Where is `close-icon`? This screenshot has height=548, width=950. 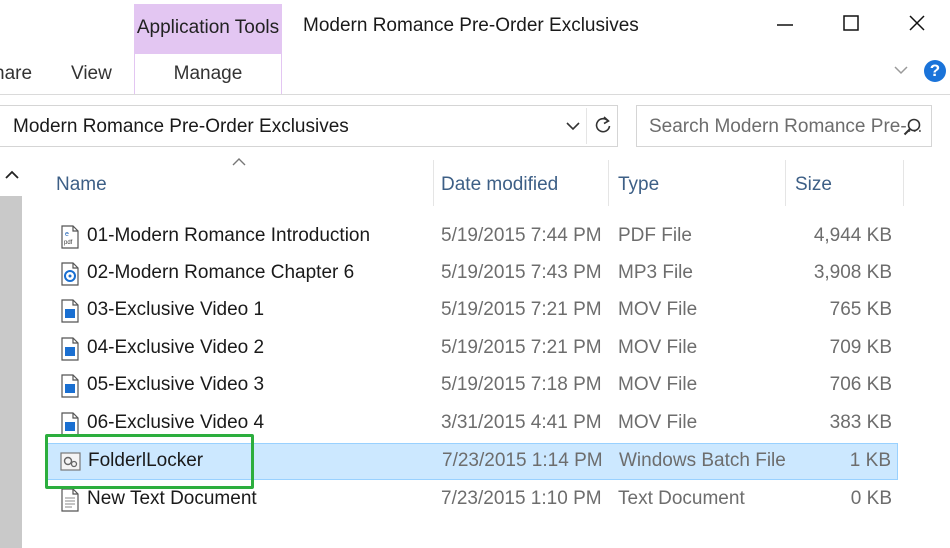 close-icon is located at coordinates (917, 23).